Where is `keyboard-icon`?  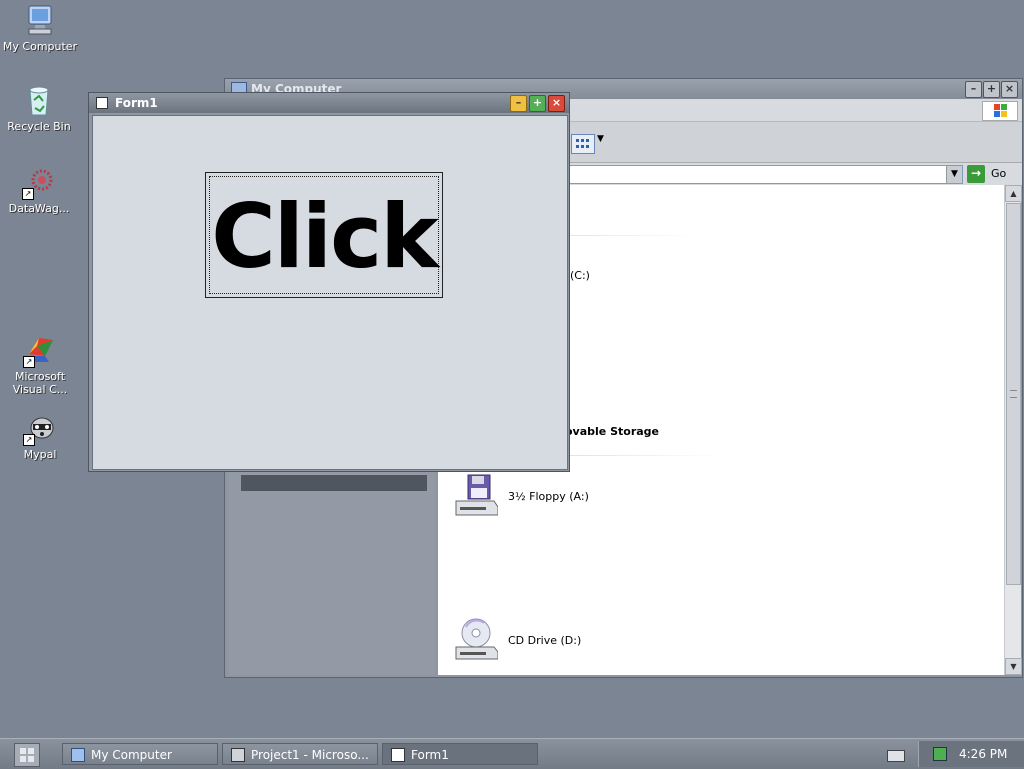 keyboard-icon is located at coordinates (896, 756).